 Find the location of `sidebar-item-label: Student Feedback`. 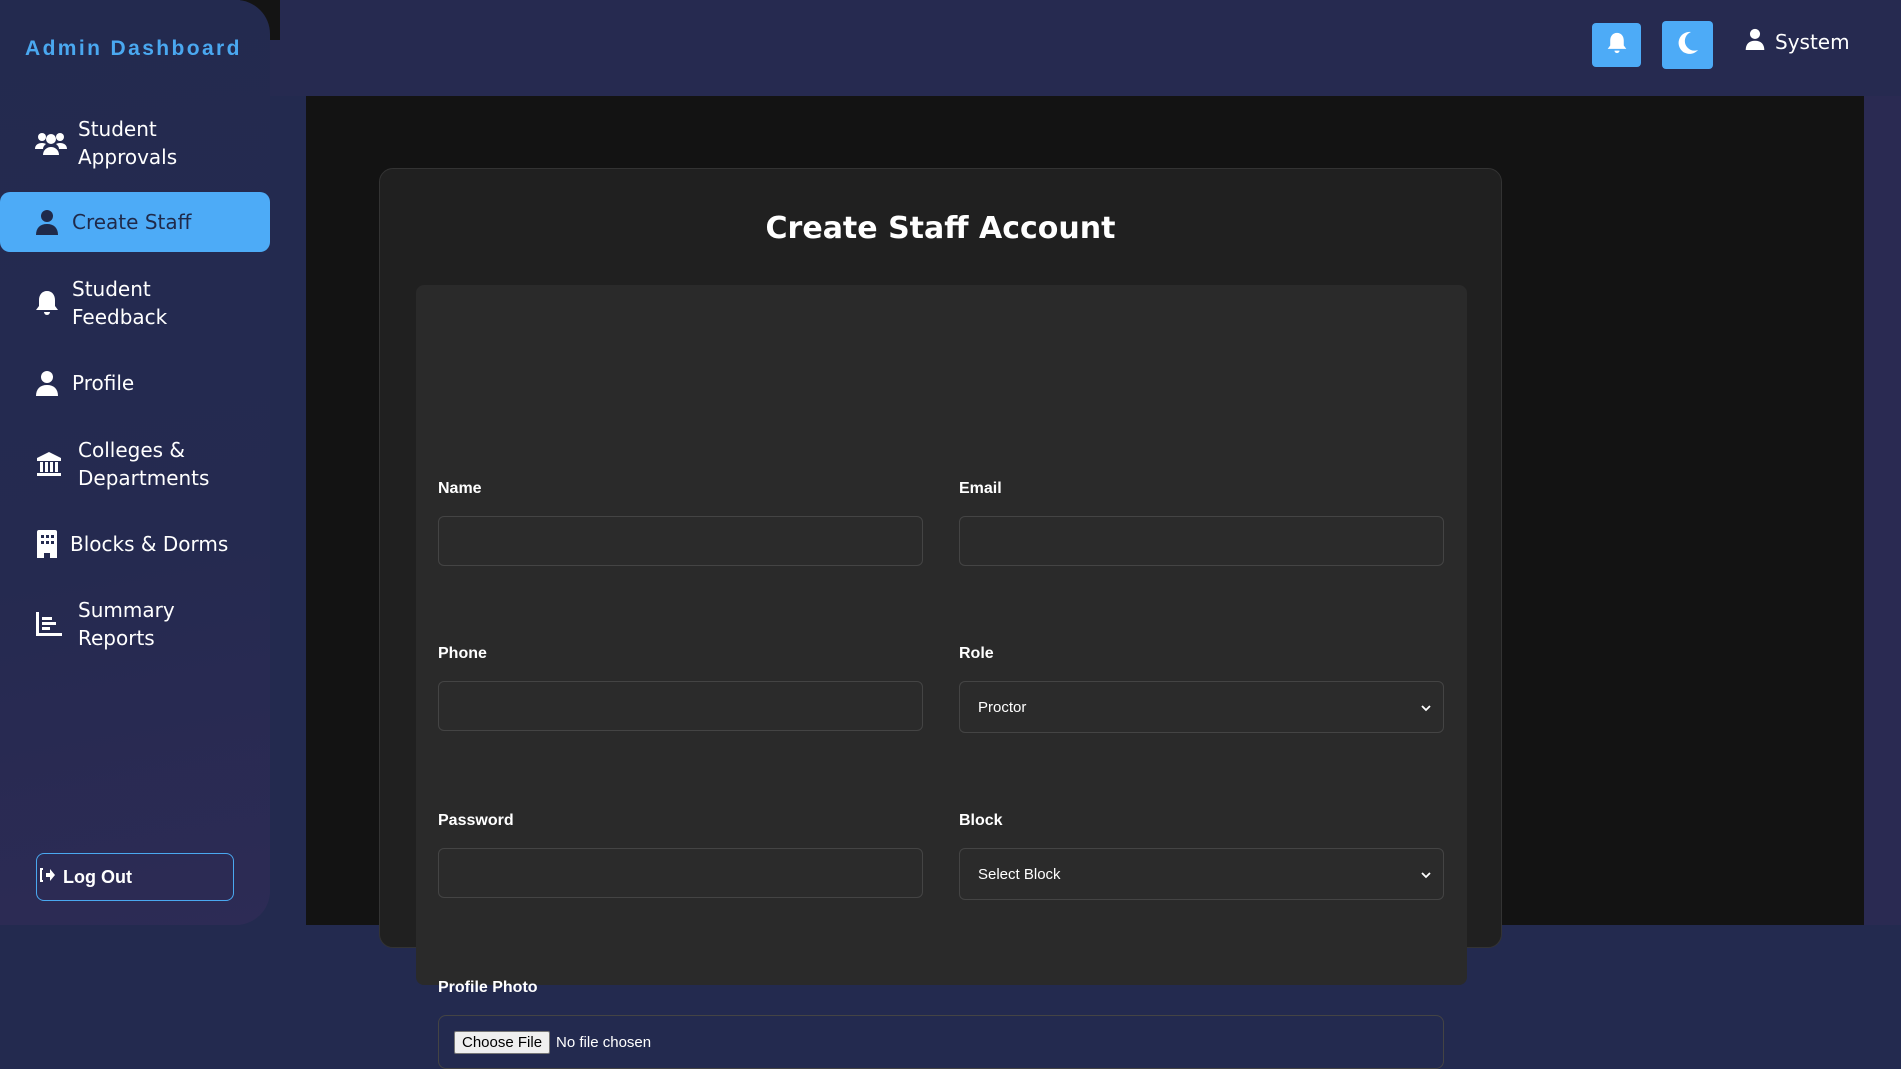

sidebar-item-label: Student Feedback is located at coordinates (120, 303).